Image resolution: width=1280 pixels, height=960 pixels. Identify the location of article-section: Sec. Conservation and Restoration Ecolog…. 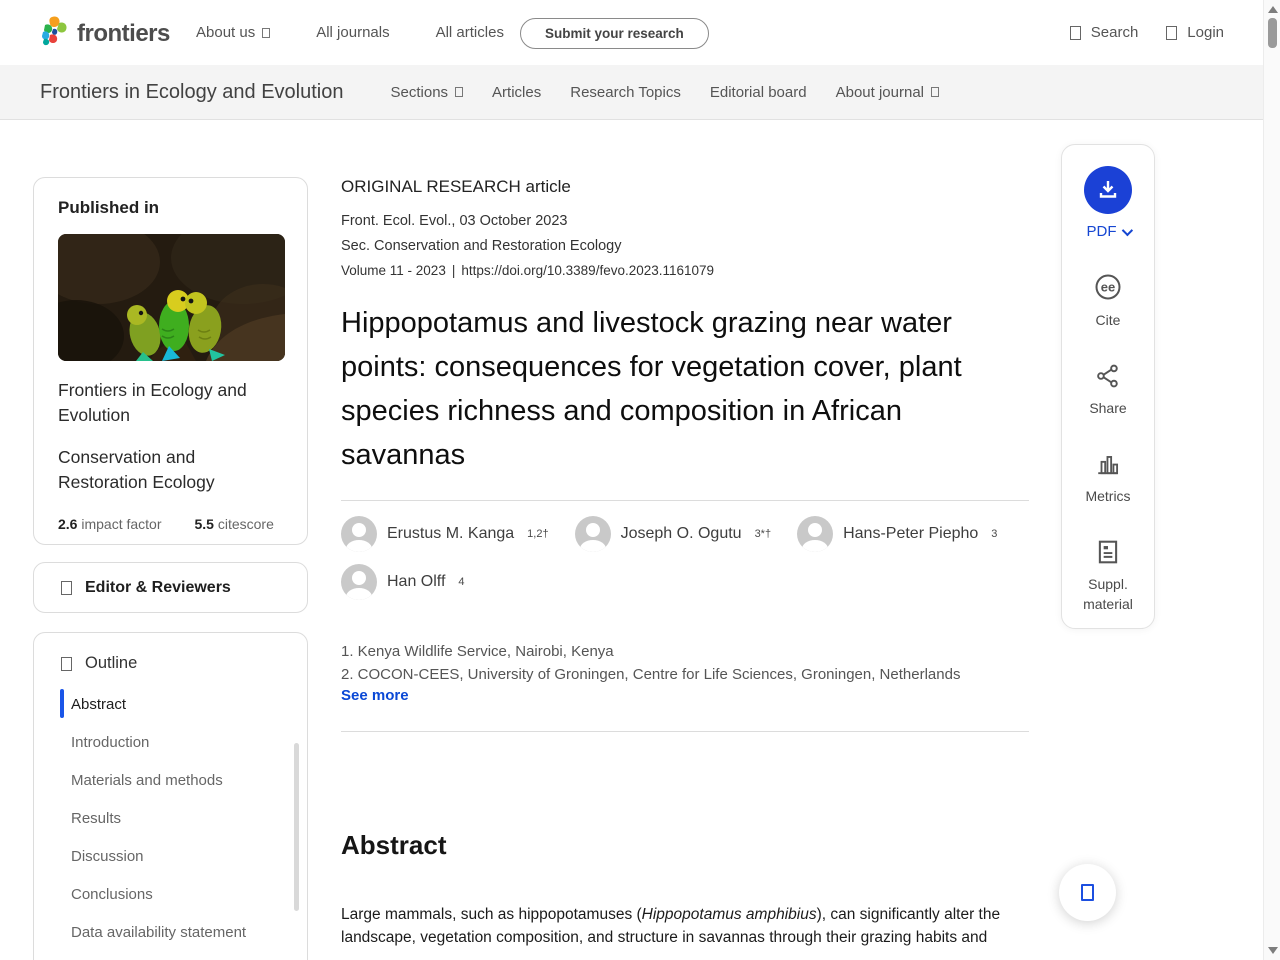
(481, 246).